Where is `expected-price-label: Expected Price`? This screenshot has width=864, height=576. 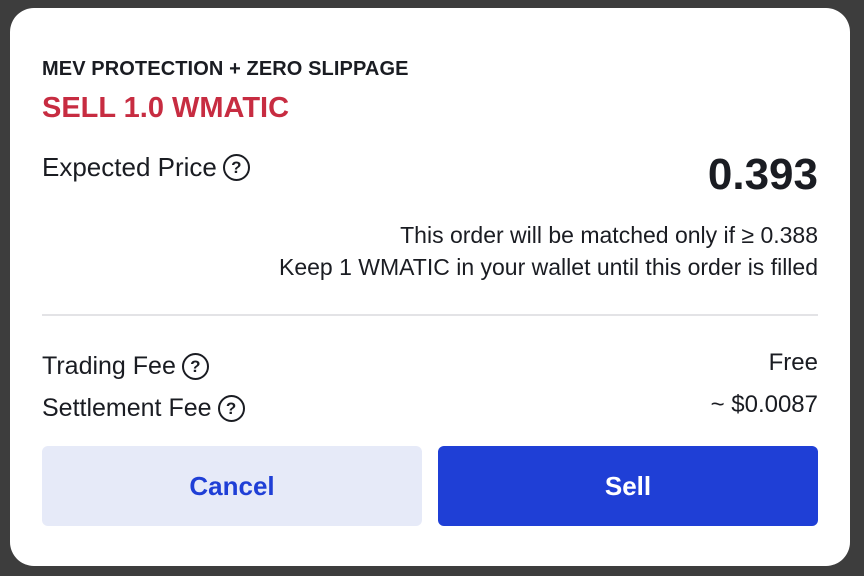 expected-price-label: Expected Price is located at coordinates (129, 167).